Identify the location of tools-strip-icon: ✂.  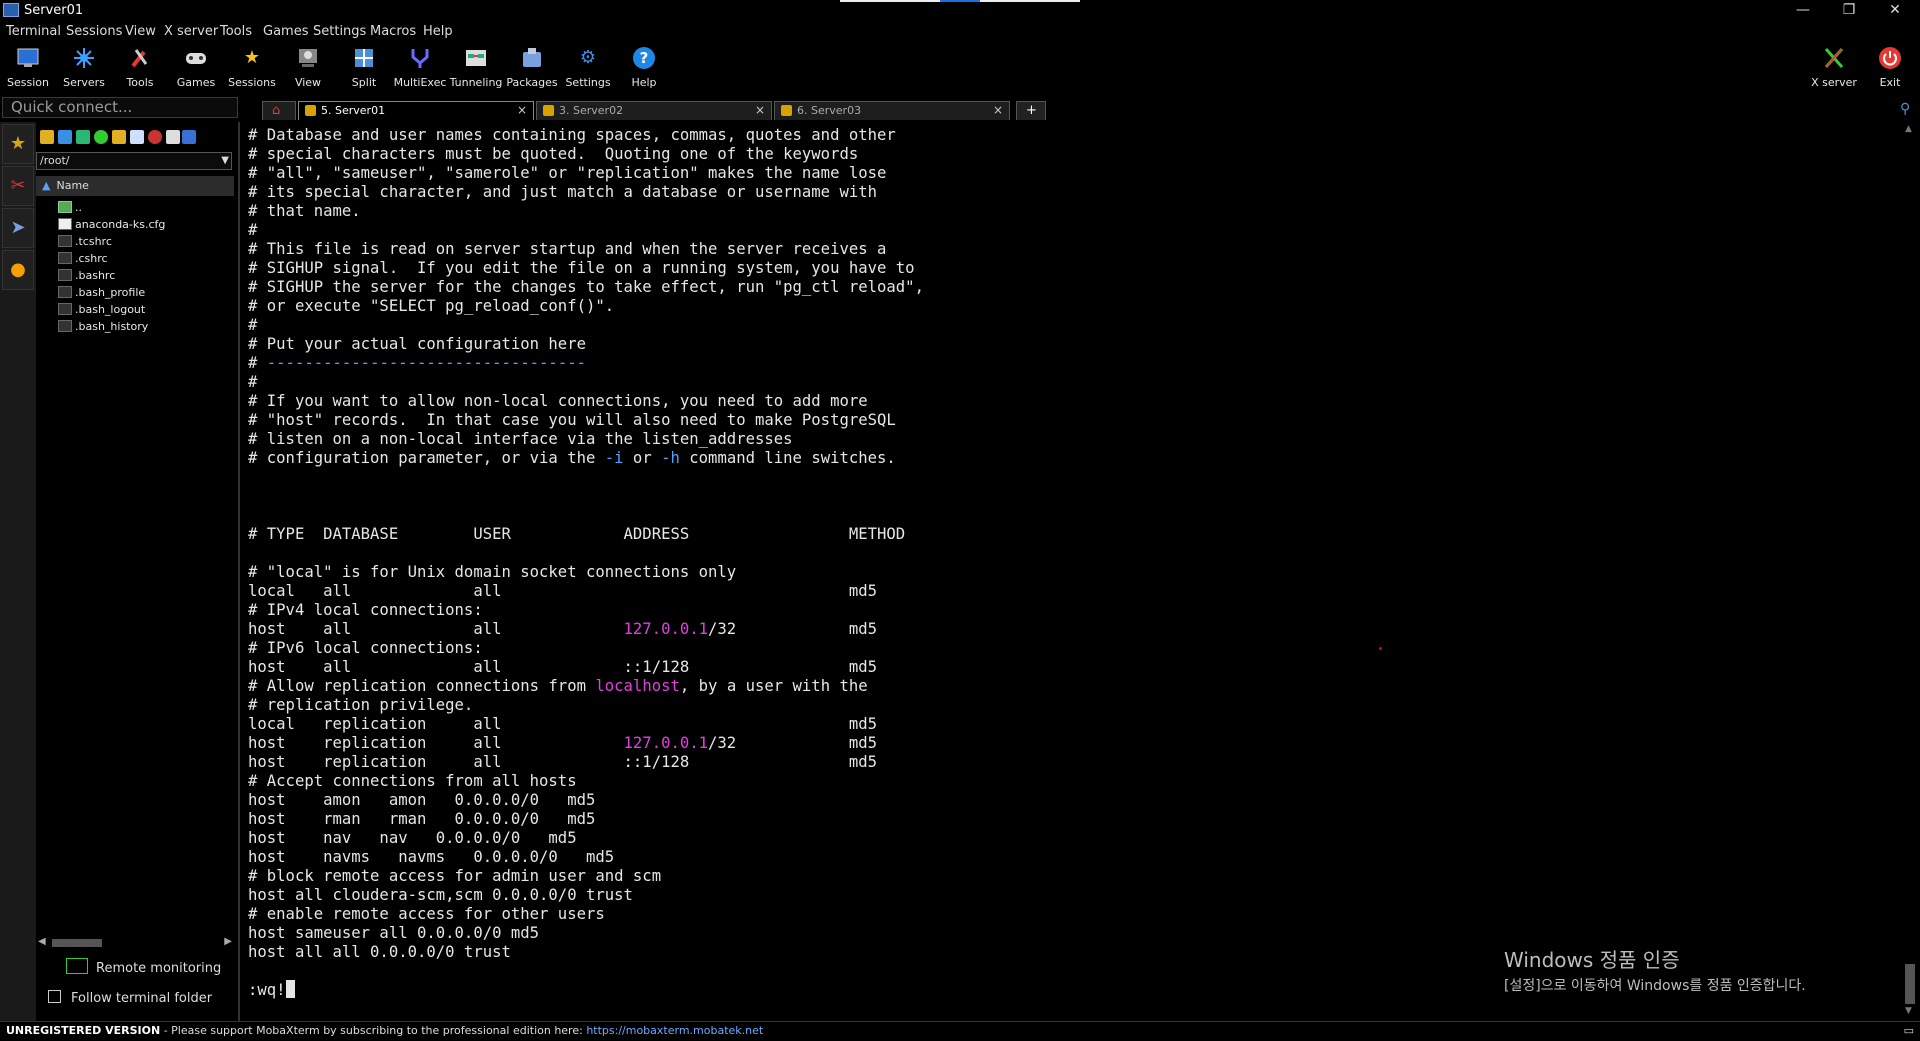
(18, 186).